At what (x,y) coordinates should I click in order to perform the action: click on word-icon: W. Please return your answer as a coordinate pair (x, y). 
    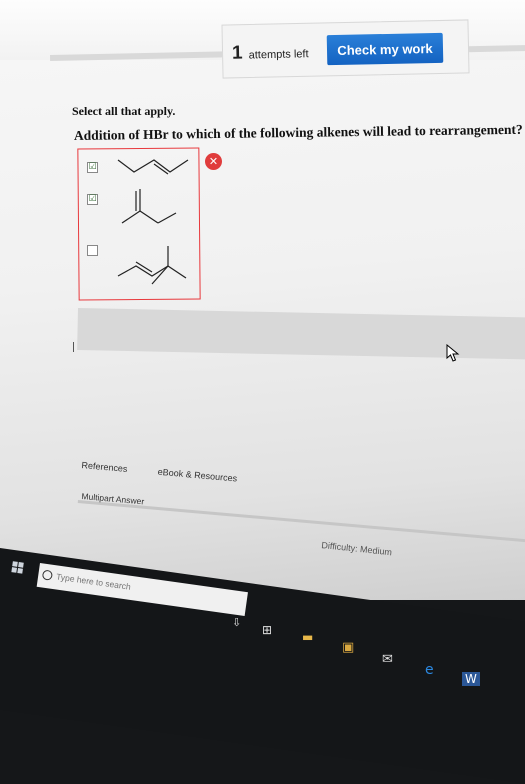
    Looking at the image, I should click on (471, 679).